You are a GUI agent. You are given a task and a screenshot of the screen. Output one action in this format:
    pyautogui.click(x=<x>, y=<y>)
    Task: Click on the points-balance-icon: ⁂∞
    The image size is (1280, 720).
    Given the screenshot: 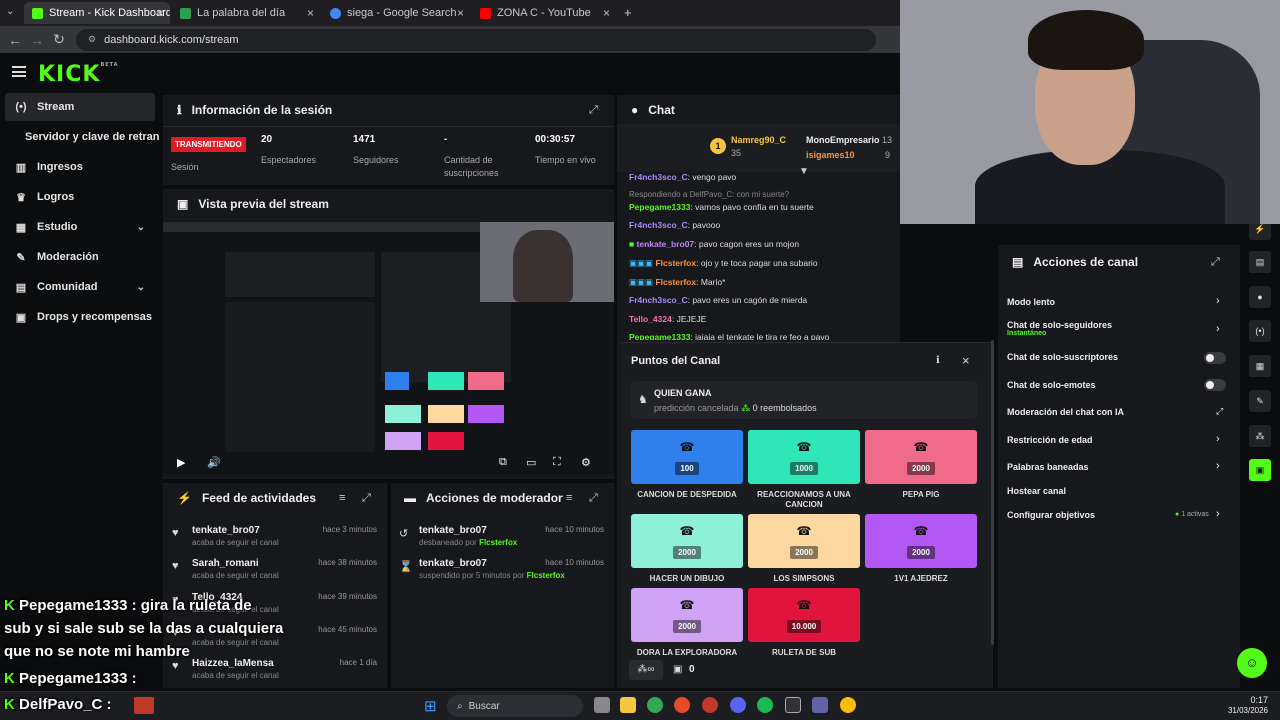 What is the action you would take?
    pyautogui.click(x=646, y=670)
    